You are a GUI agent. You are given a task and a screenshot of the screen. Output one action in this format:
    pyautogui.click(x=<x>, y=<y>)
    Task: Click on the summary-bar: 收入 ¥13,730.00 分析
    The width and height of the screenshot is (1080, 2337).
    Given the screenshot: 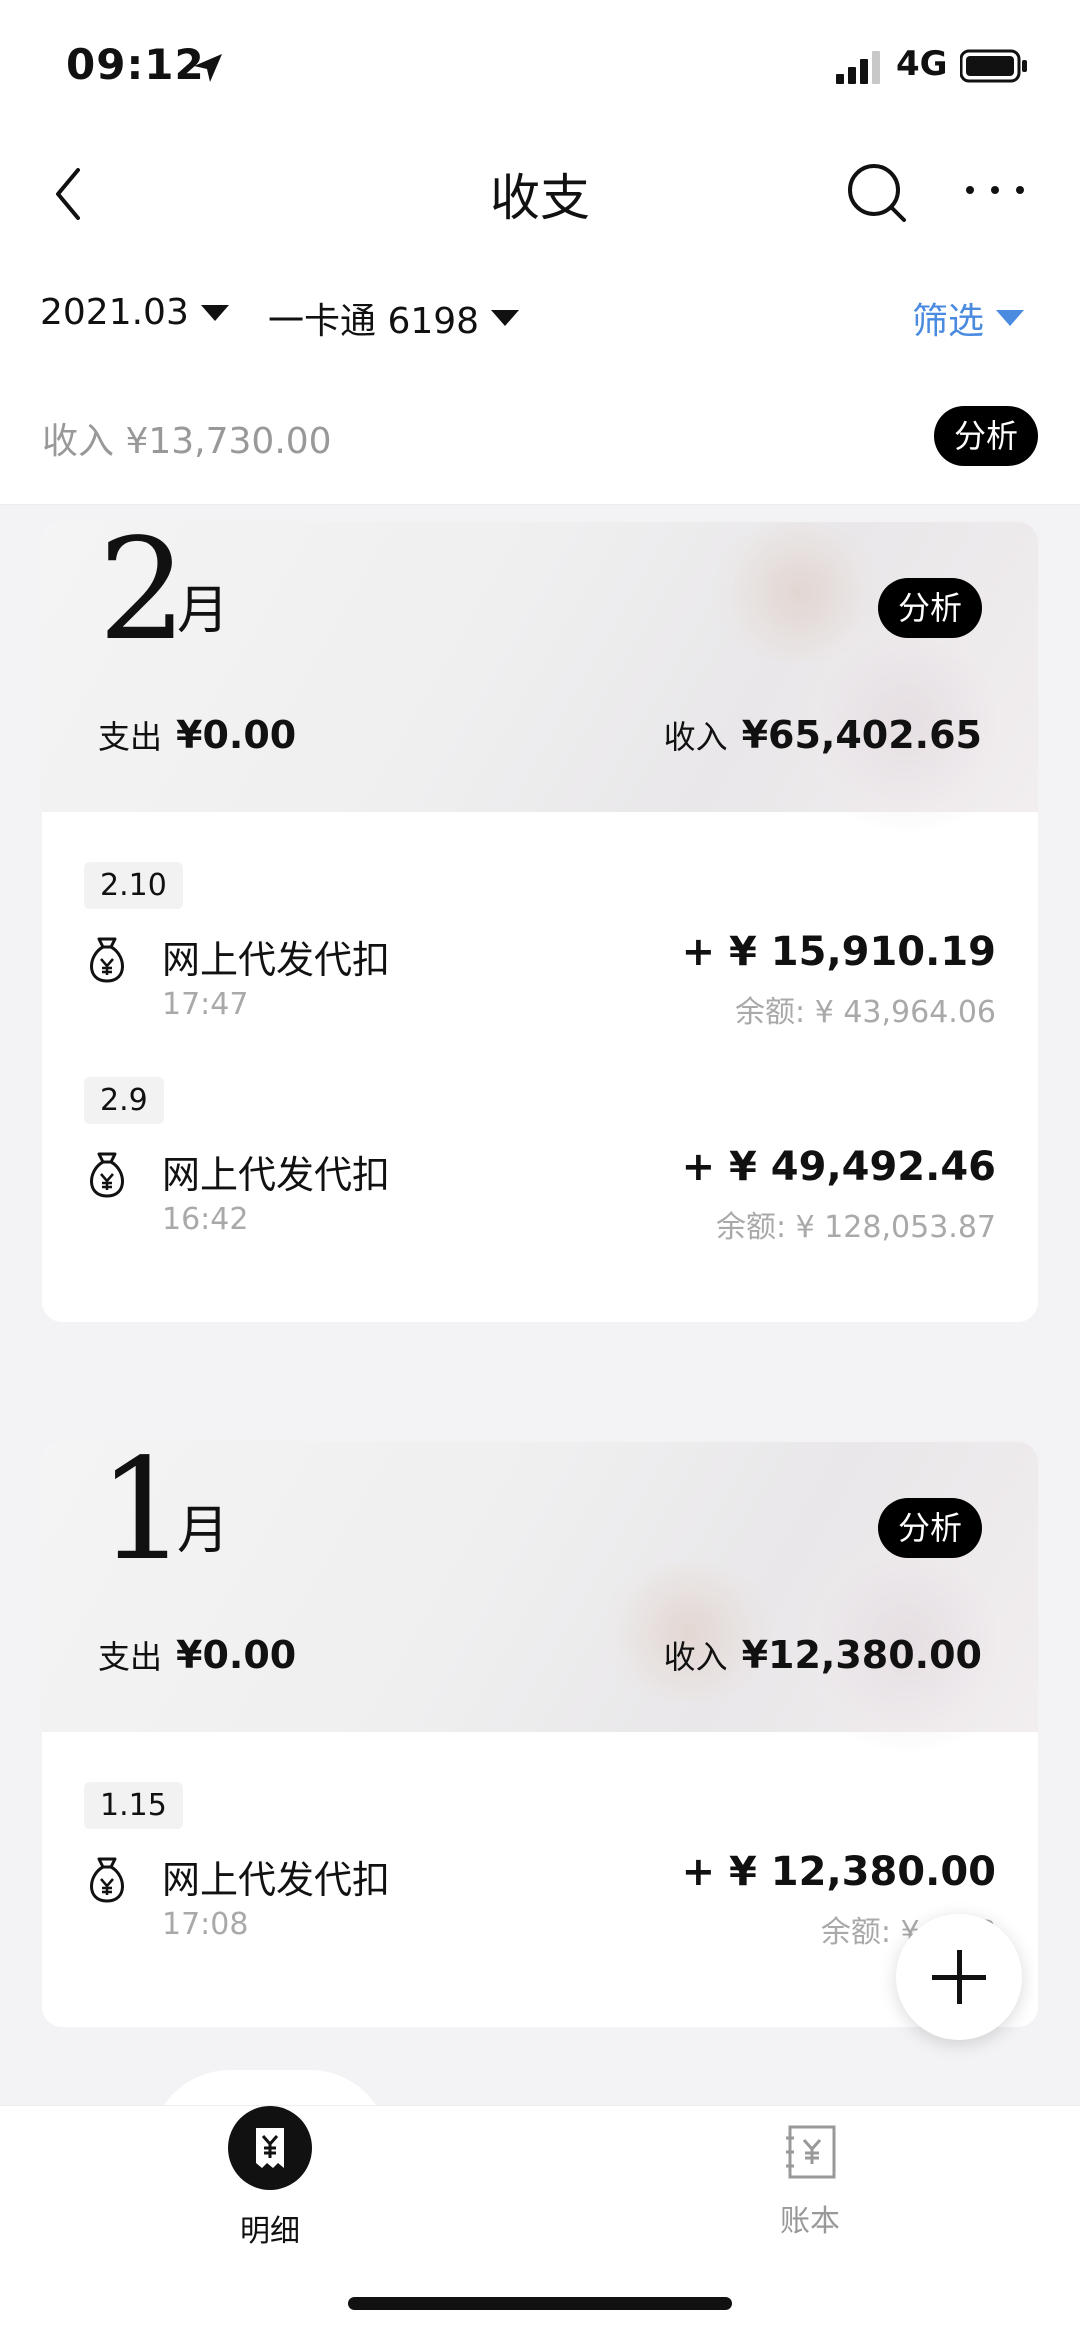 What is the action you would take?
    pyautogui.click(x=540, y=442)
    